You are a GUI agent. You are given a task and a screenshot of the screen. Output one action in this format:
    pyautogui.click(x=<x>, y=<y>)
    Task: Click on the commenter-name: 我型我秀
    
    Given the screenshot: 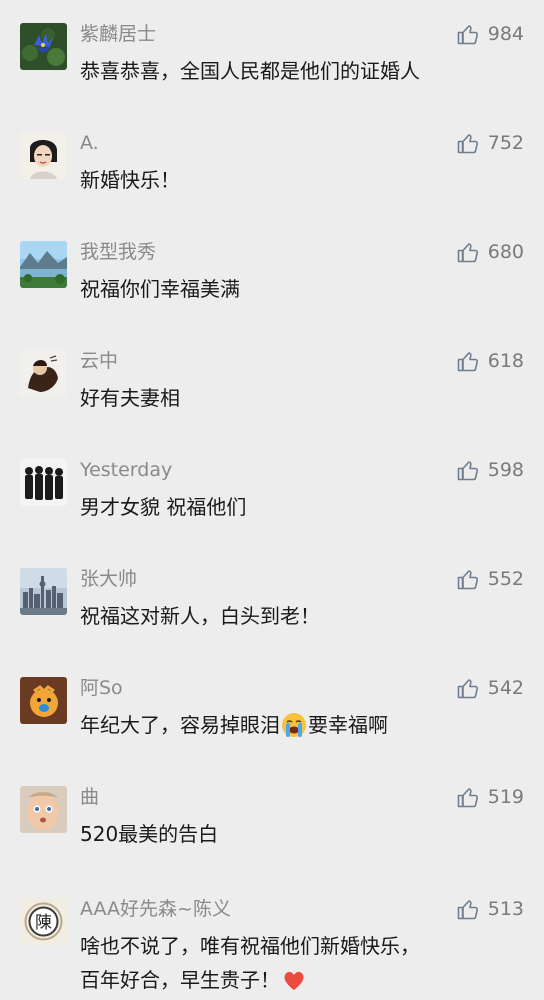 What is the action you would take?
    pyautogui.click(x=118, y=252)
    